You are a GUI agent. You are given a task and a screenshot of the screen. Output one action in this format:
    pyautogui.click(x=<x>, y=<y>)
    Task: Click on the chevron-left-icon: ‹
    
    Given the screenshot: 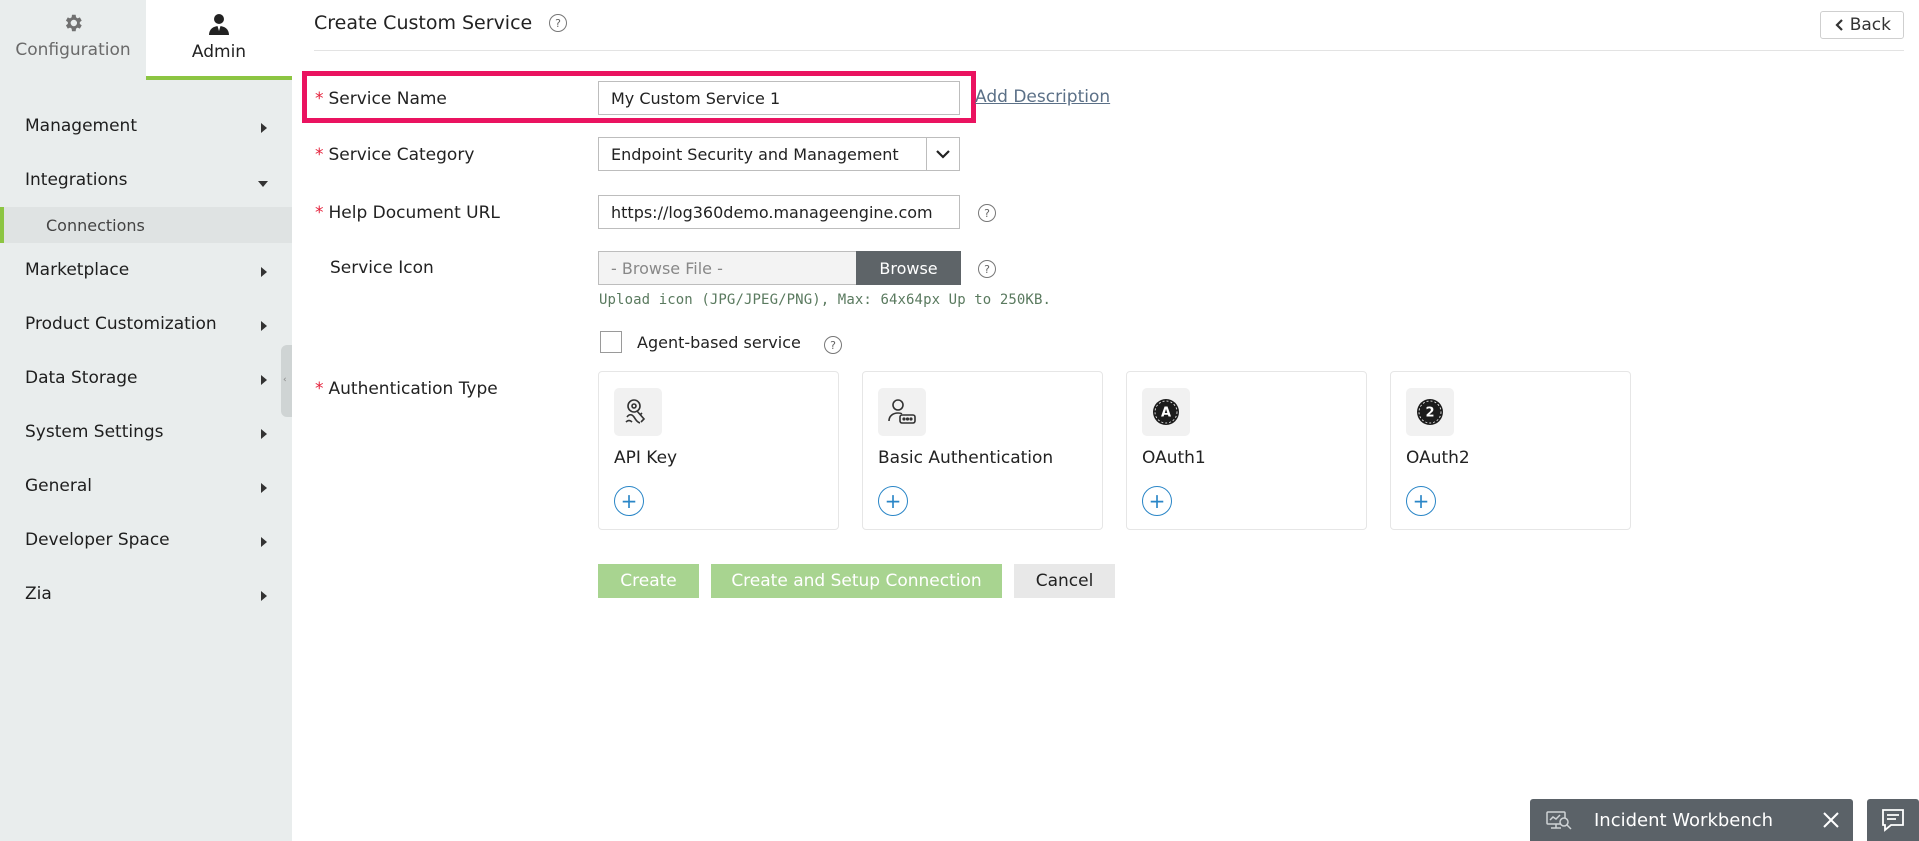 What is the action you would take?
    pyautogui.click(x=285, y=380)
    